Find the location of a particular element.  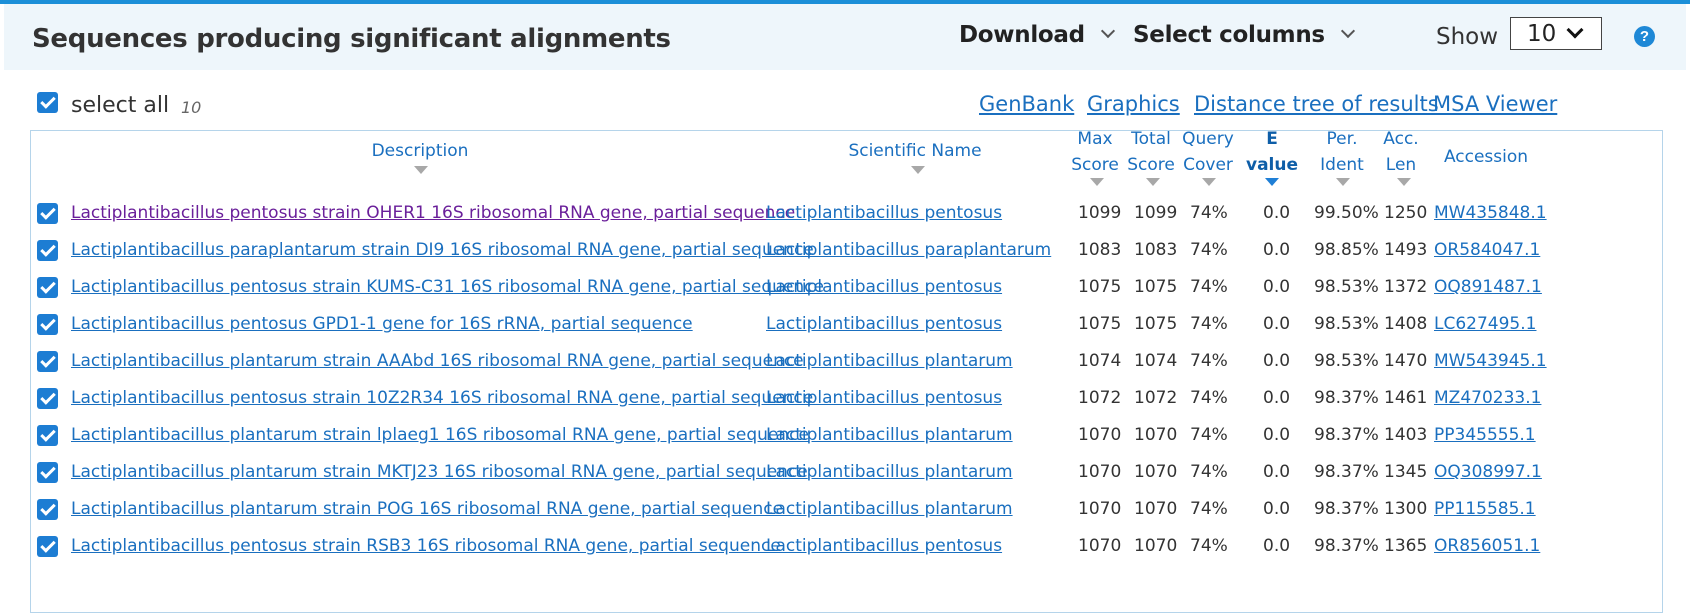

graphics-link: Graphics is located at coordinates (1133, 104).